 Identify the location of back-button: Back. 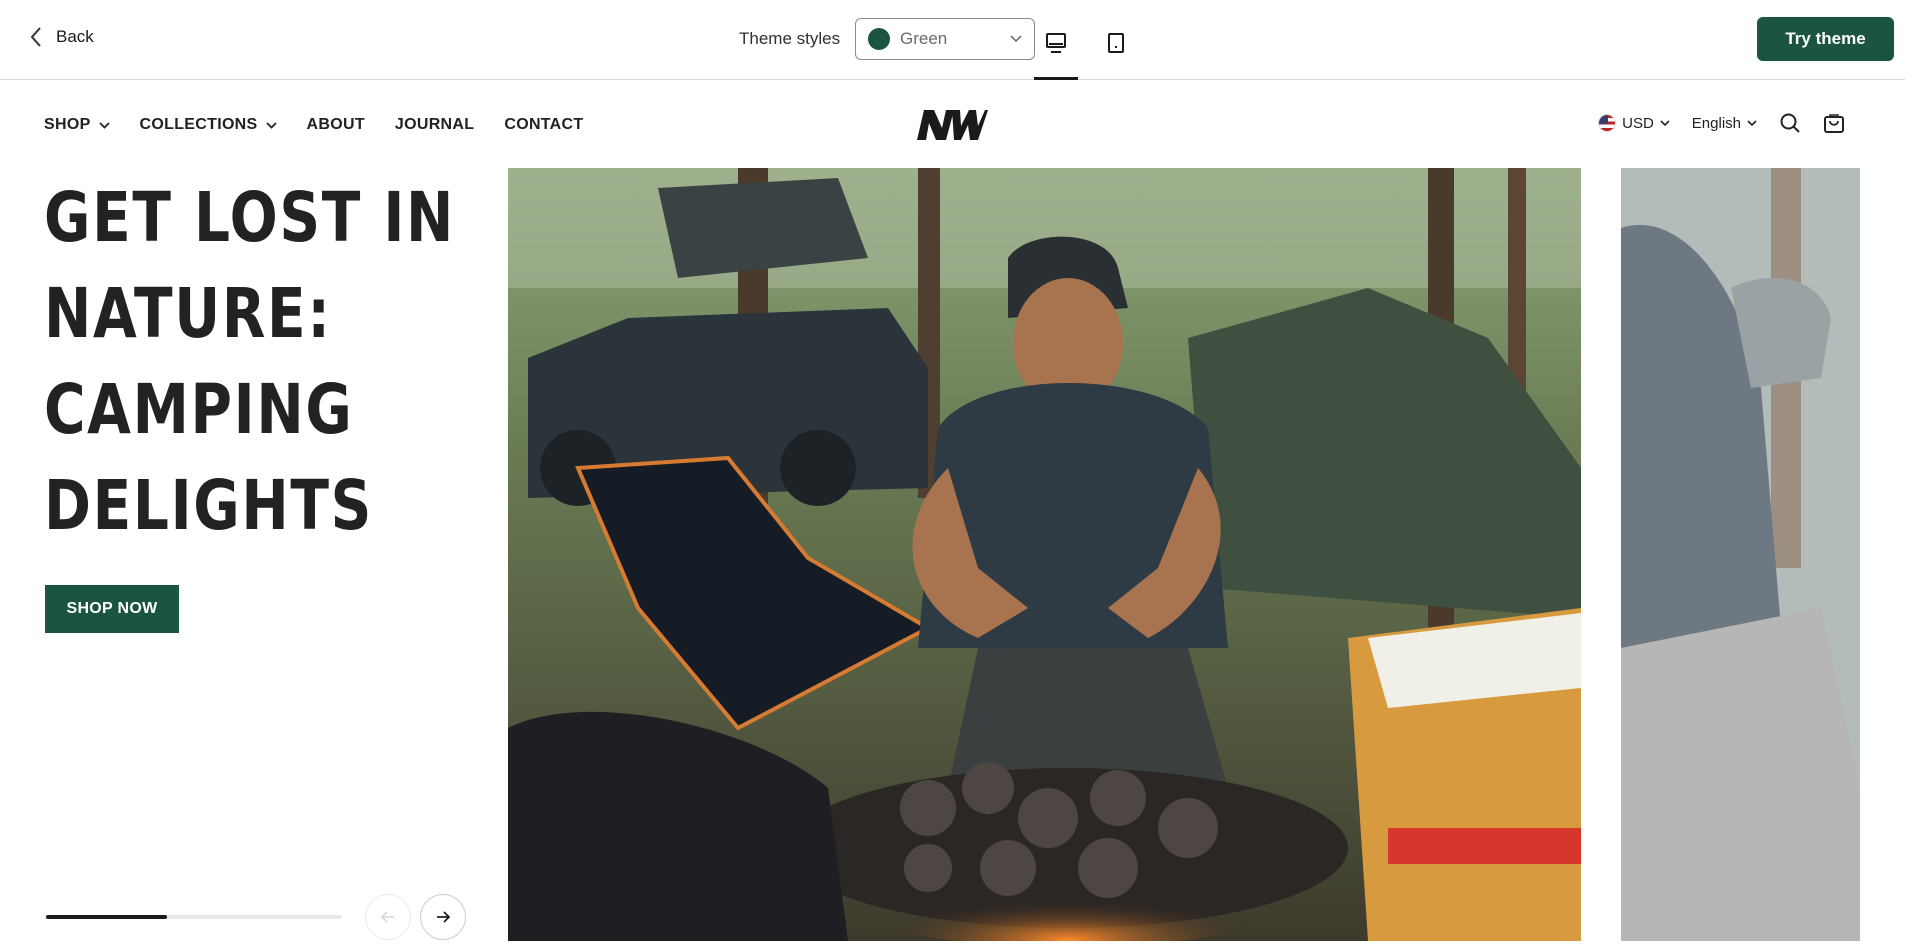
(62, 37).